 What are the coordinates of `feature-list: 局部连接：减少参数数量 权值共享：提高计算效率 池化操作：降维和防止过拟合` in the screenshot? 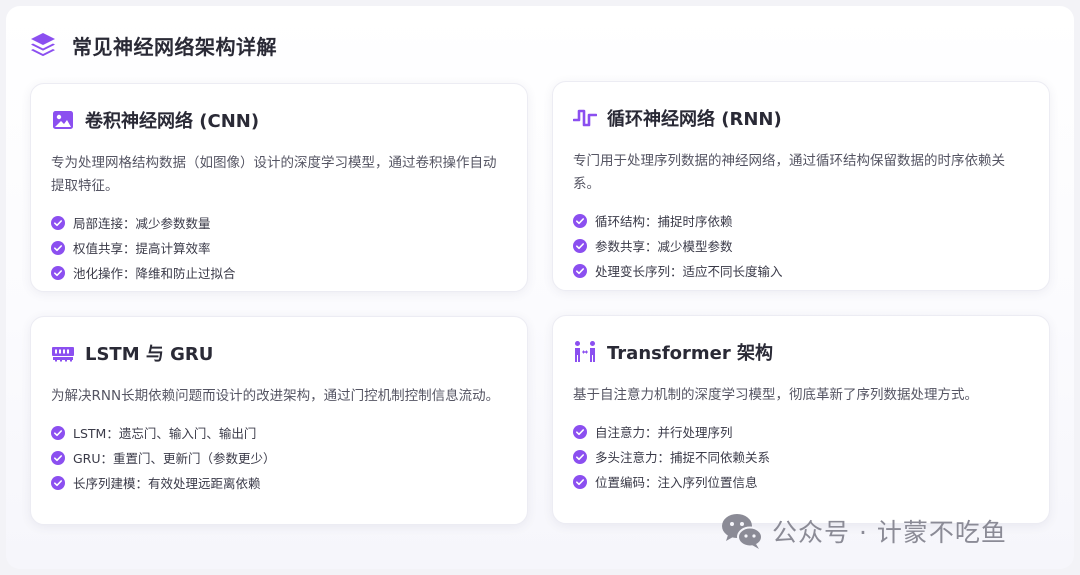 It's located at (279, 247).